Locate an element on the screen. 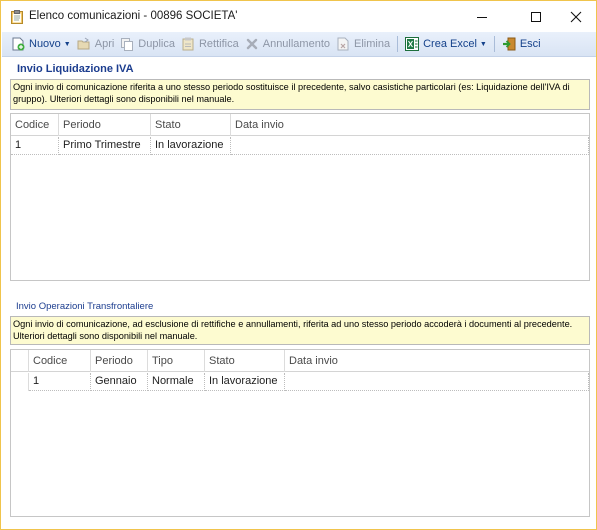  cell-periodo: Primo Trimestre is located at coordinates (105, 146).